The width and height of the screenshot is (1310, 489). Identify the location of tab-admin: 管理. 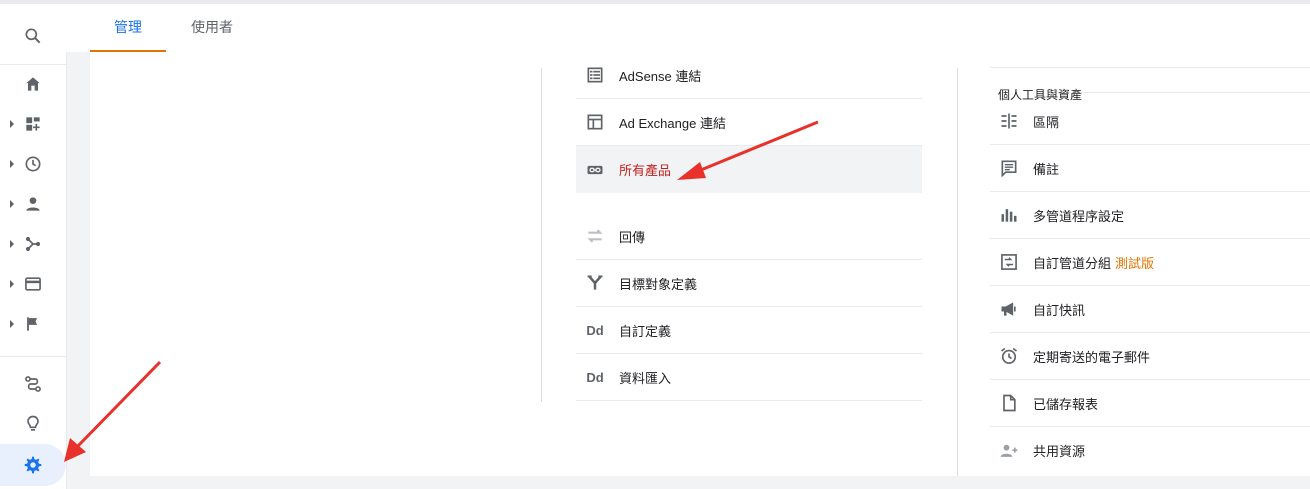
(128, 28).